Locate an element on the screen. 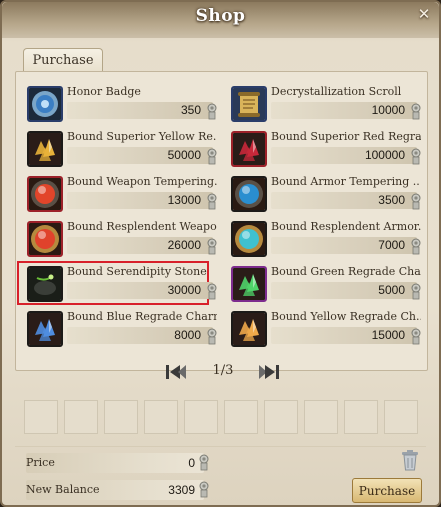 This screenshot has width=441, height=507. price-row: Price 0 is located at coordinates (118, 463).